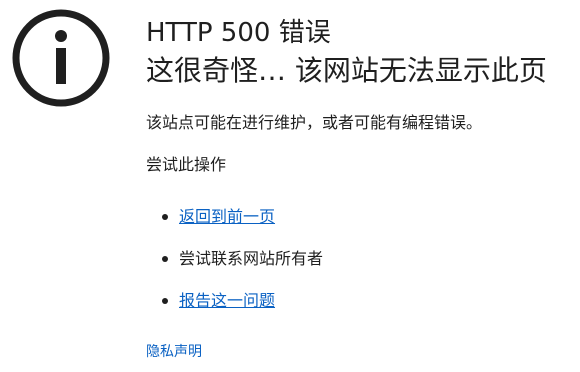  Describe the element at coordinates (314, 122) in the screenshot. I see `error-description: 该站点可能在进行维护，或者可能有编程错误。` at that location.